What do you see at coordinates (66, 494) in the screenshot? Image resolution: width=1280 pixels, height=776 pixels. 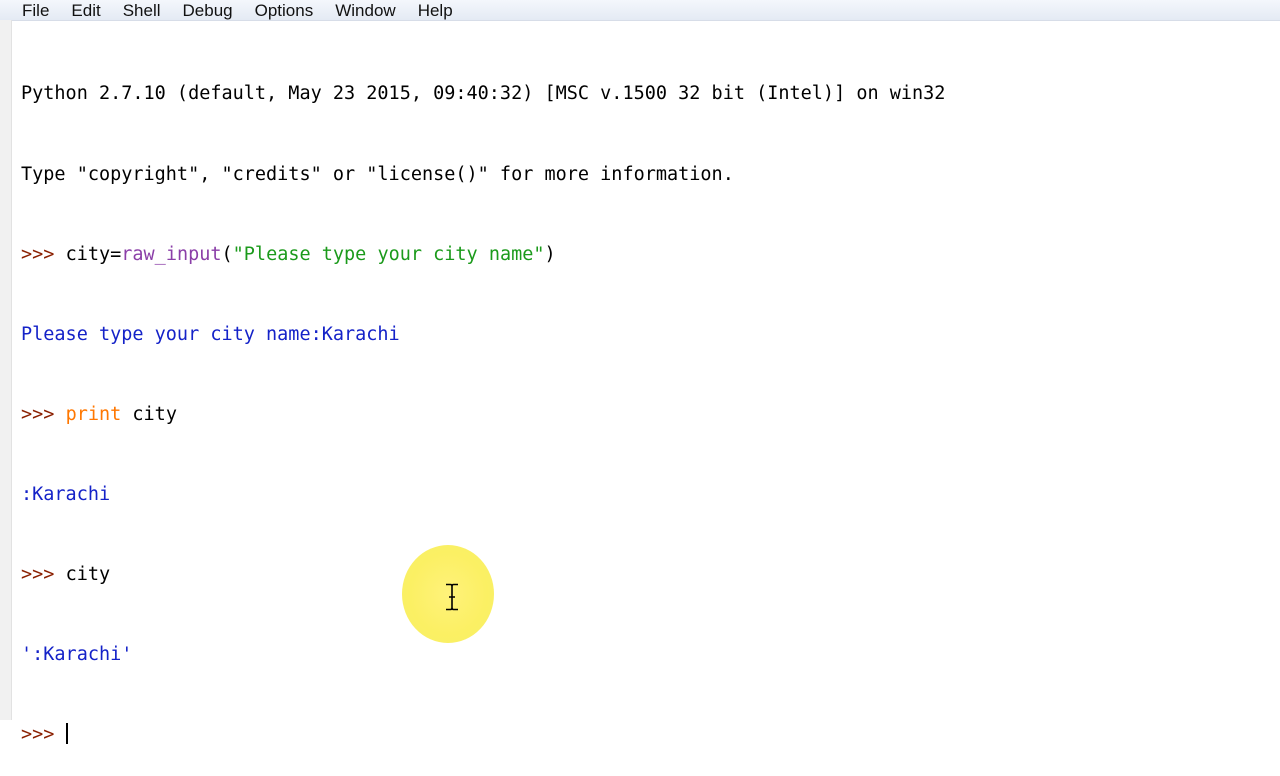 I see `stdout-text: :Karachi` at bounding box center [66, 494].